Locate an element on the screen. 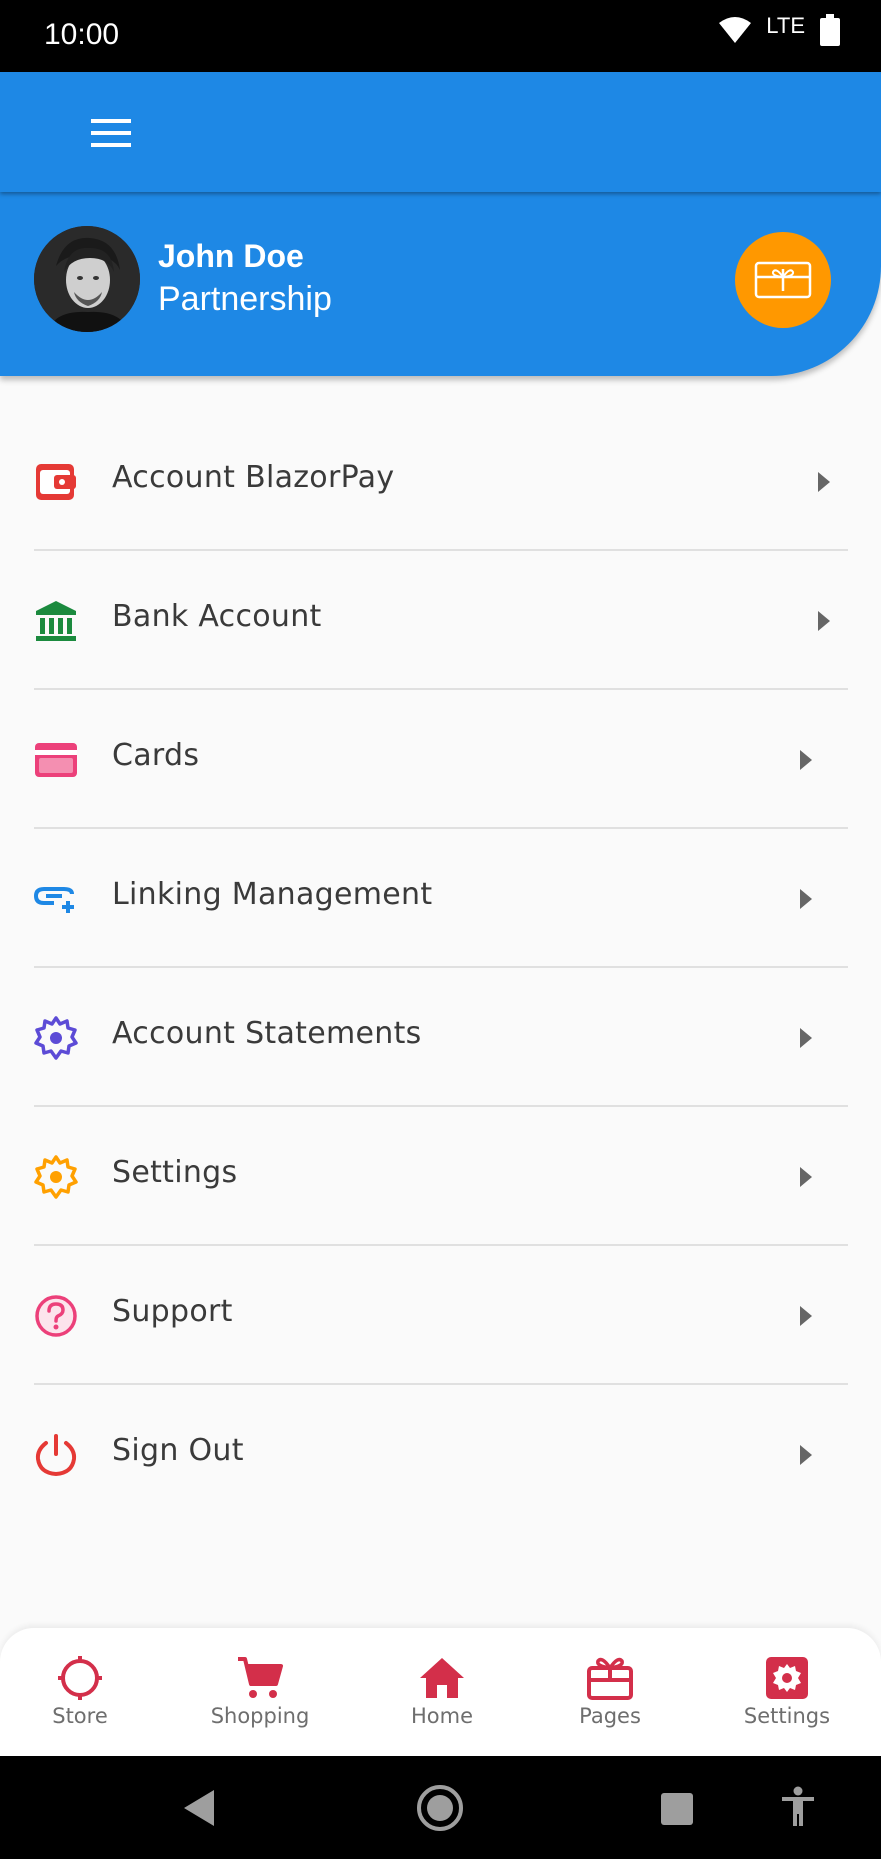 Image resolution: width=881 pixels, height=1859 pixels. credit-card-icon is located at coordinates (56, 760).